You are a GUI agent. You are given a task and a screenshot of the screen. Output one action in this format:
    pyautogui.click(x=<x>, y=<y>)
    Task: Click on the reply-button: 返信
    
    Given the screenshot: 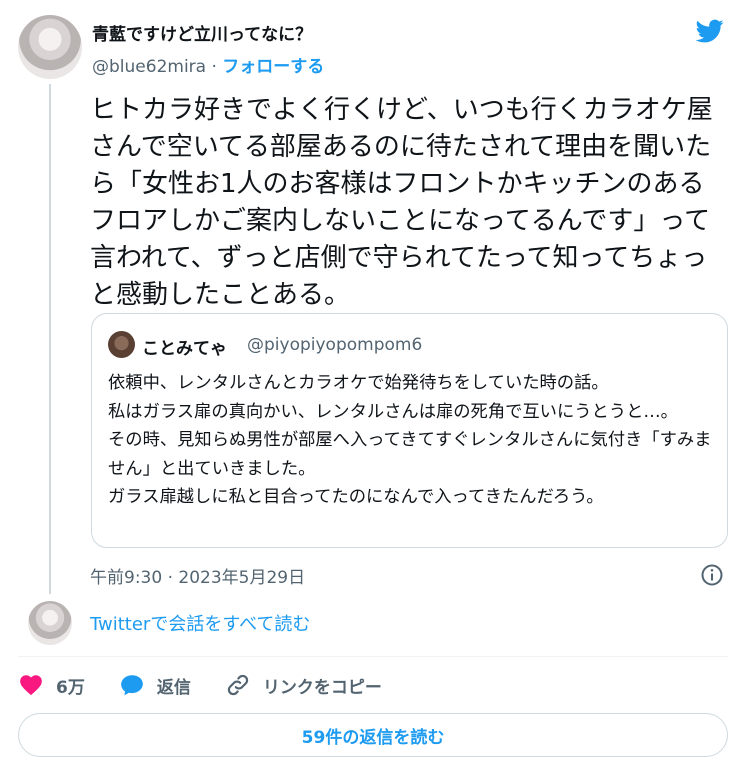 What is the action you would take?
    pyautogui.click(x=155, y=685)
    